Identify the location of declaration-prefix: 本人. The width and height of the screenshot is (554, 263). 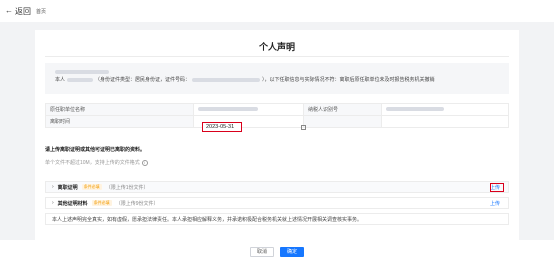
(60, 80).